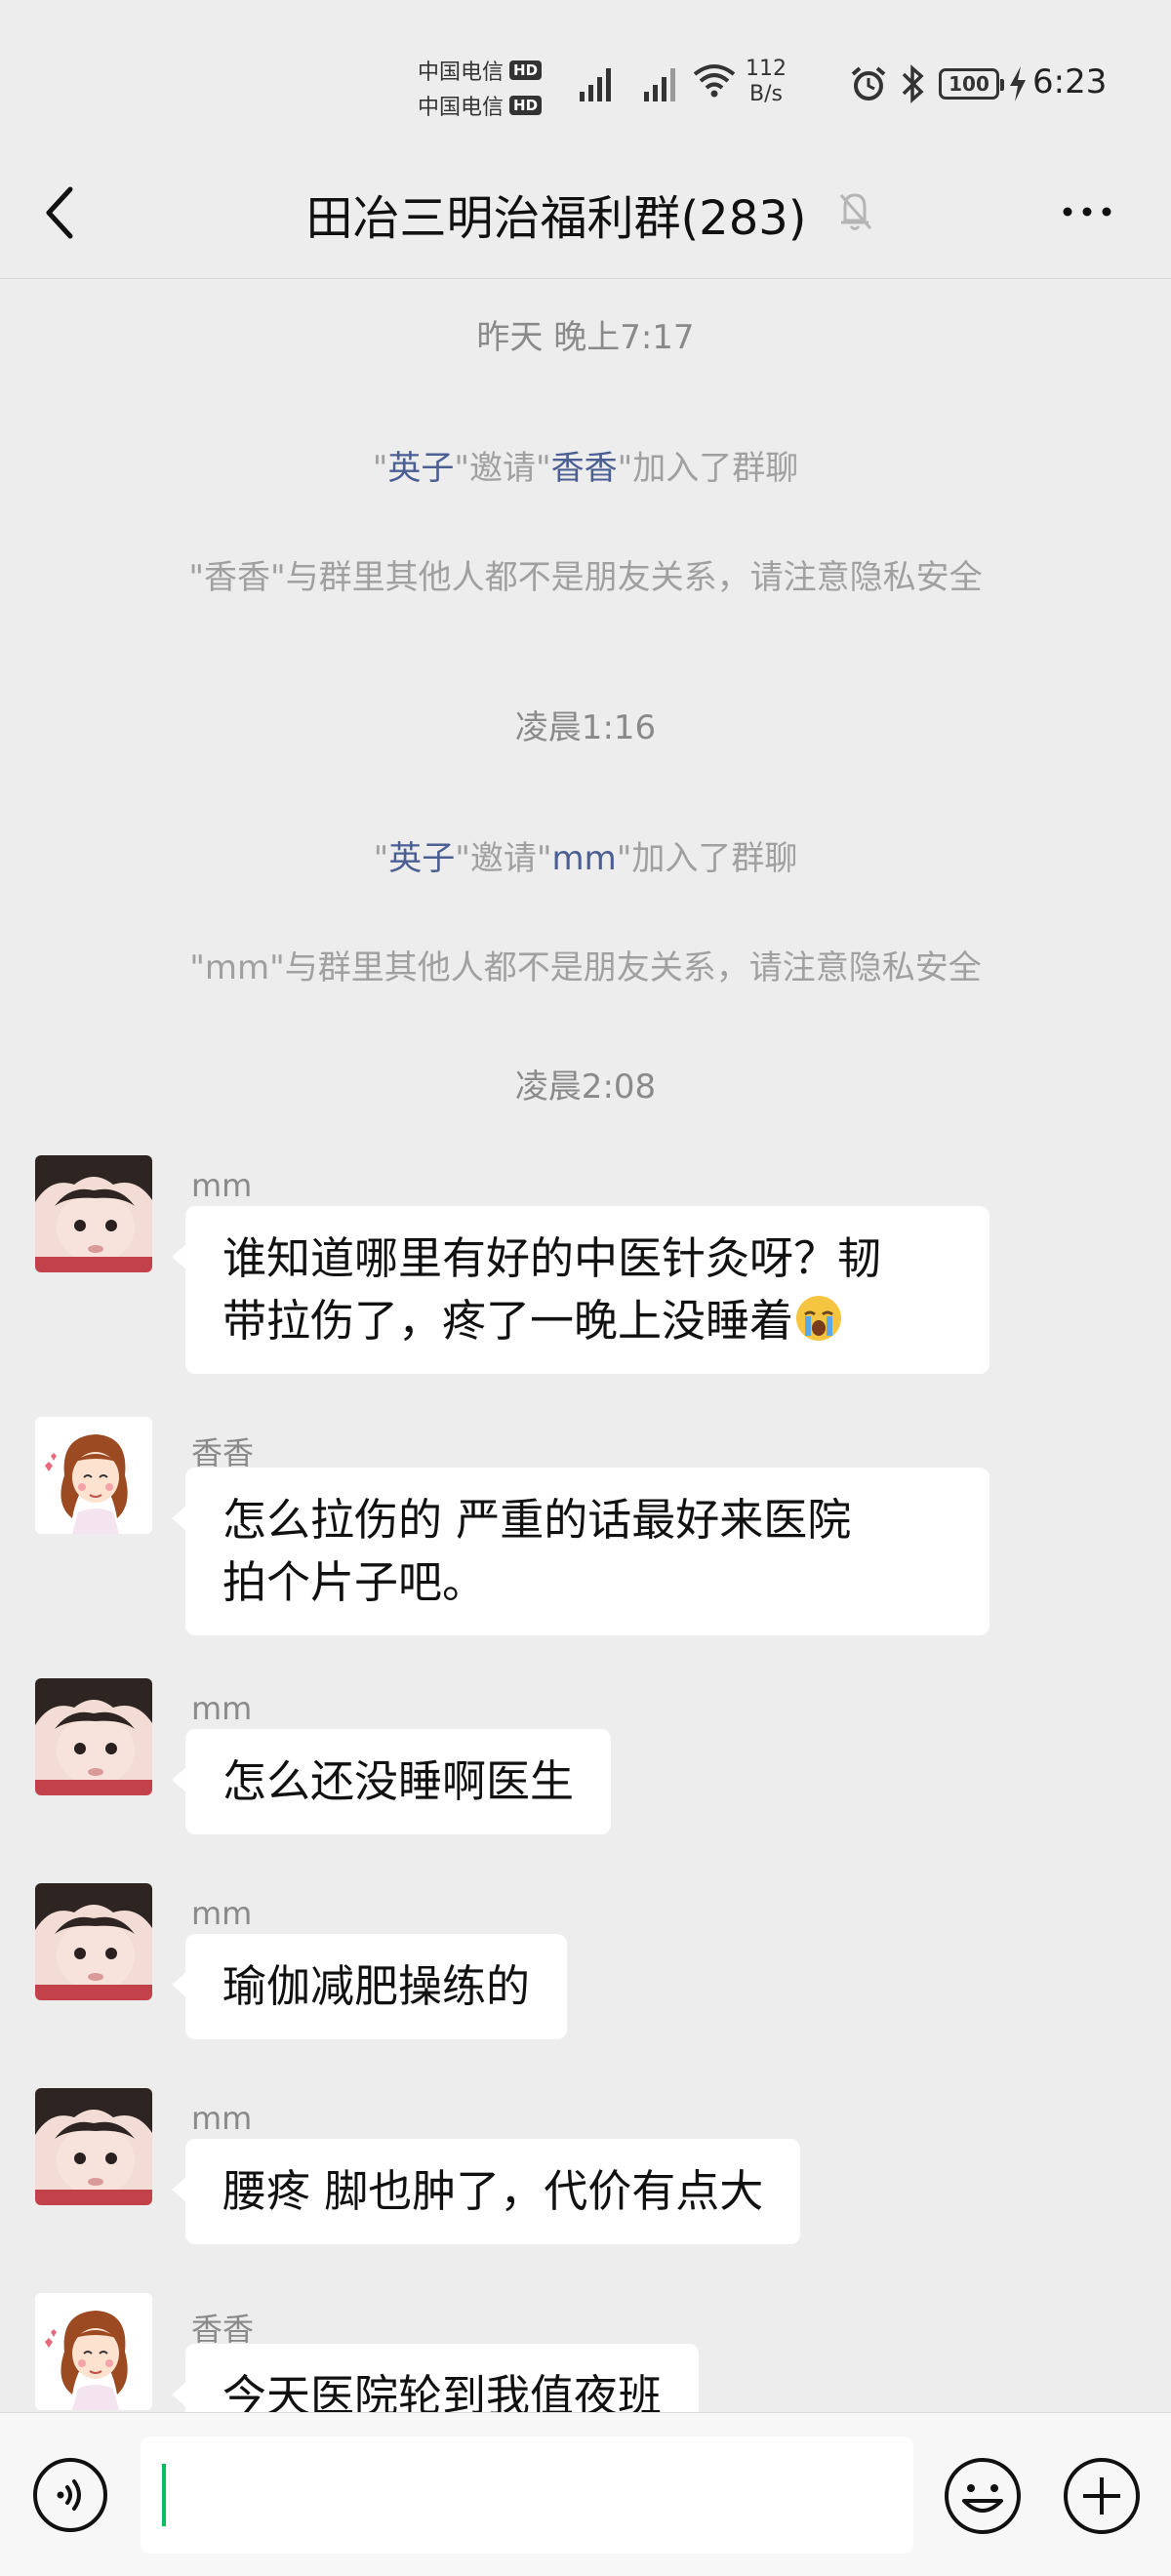  Describe the element at coordinates (913, 83) in the screenshot. I see `bluetooth-icon` at that location.